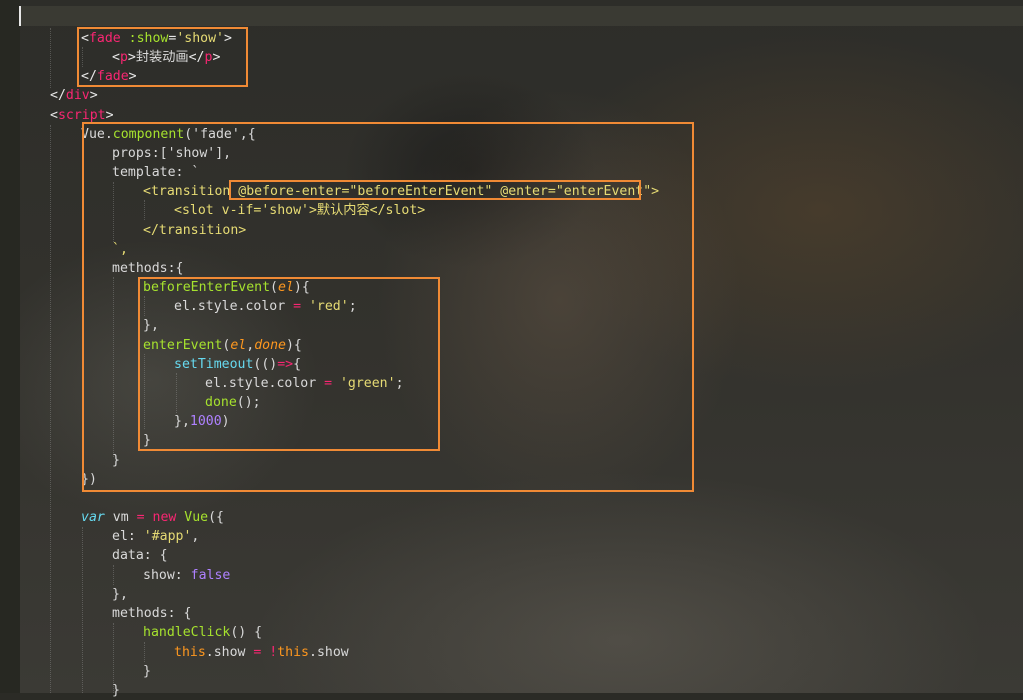  What do you see at coordinates (140, 555) in the screenshot?
I see `code-line: data: {` at bounding box center [140, 555].